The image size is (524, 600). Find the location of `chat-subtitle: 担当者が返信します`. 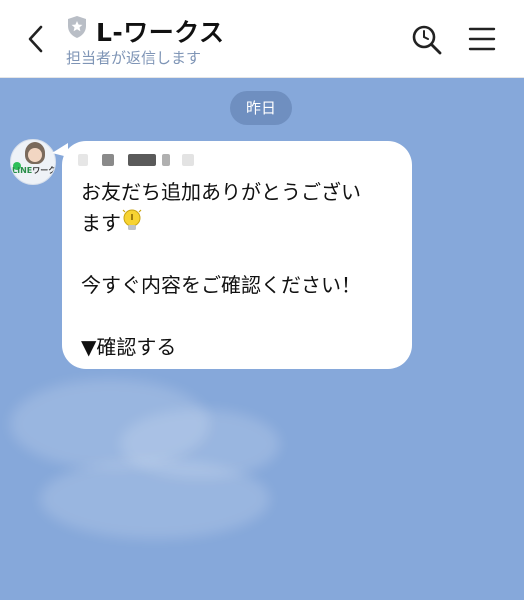

chat-subtitle: 担当者が返信します is located at coordinates (134, 58).